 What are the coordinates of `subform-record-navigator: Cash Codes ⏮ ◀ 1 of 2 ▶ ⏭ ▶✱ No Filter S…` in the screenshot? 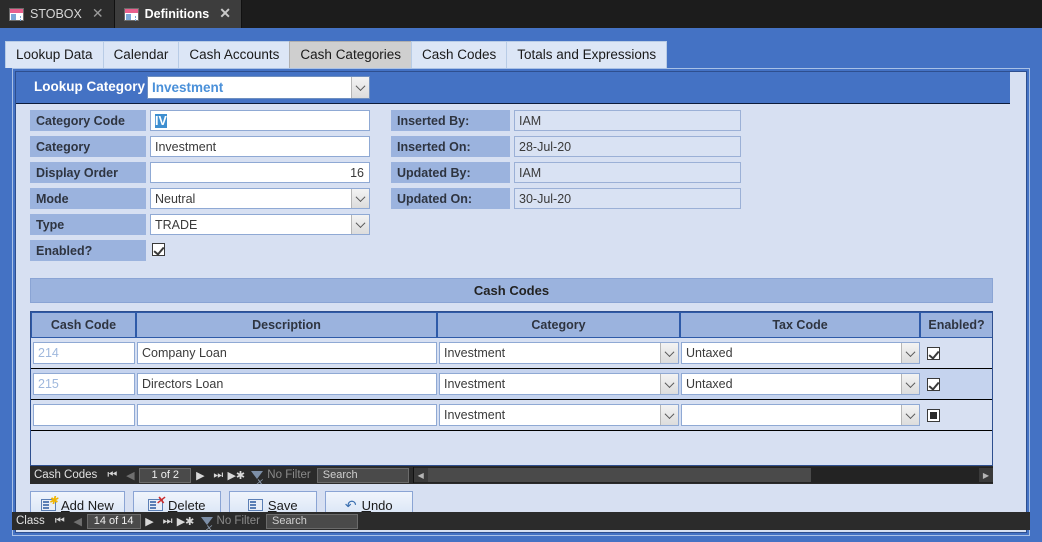 It's located at (511, 477).